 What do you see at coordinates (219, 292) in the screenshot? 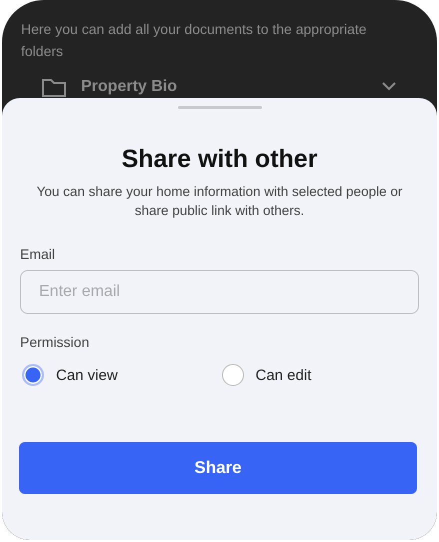
I see `email-field: Enter email` at bounding box center [219, 292].